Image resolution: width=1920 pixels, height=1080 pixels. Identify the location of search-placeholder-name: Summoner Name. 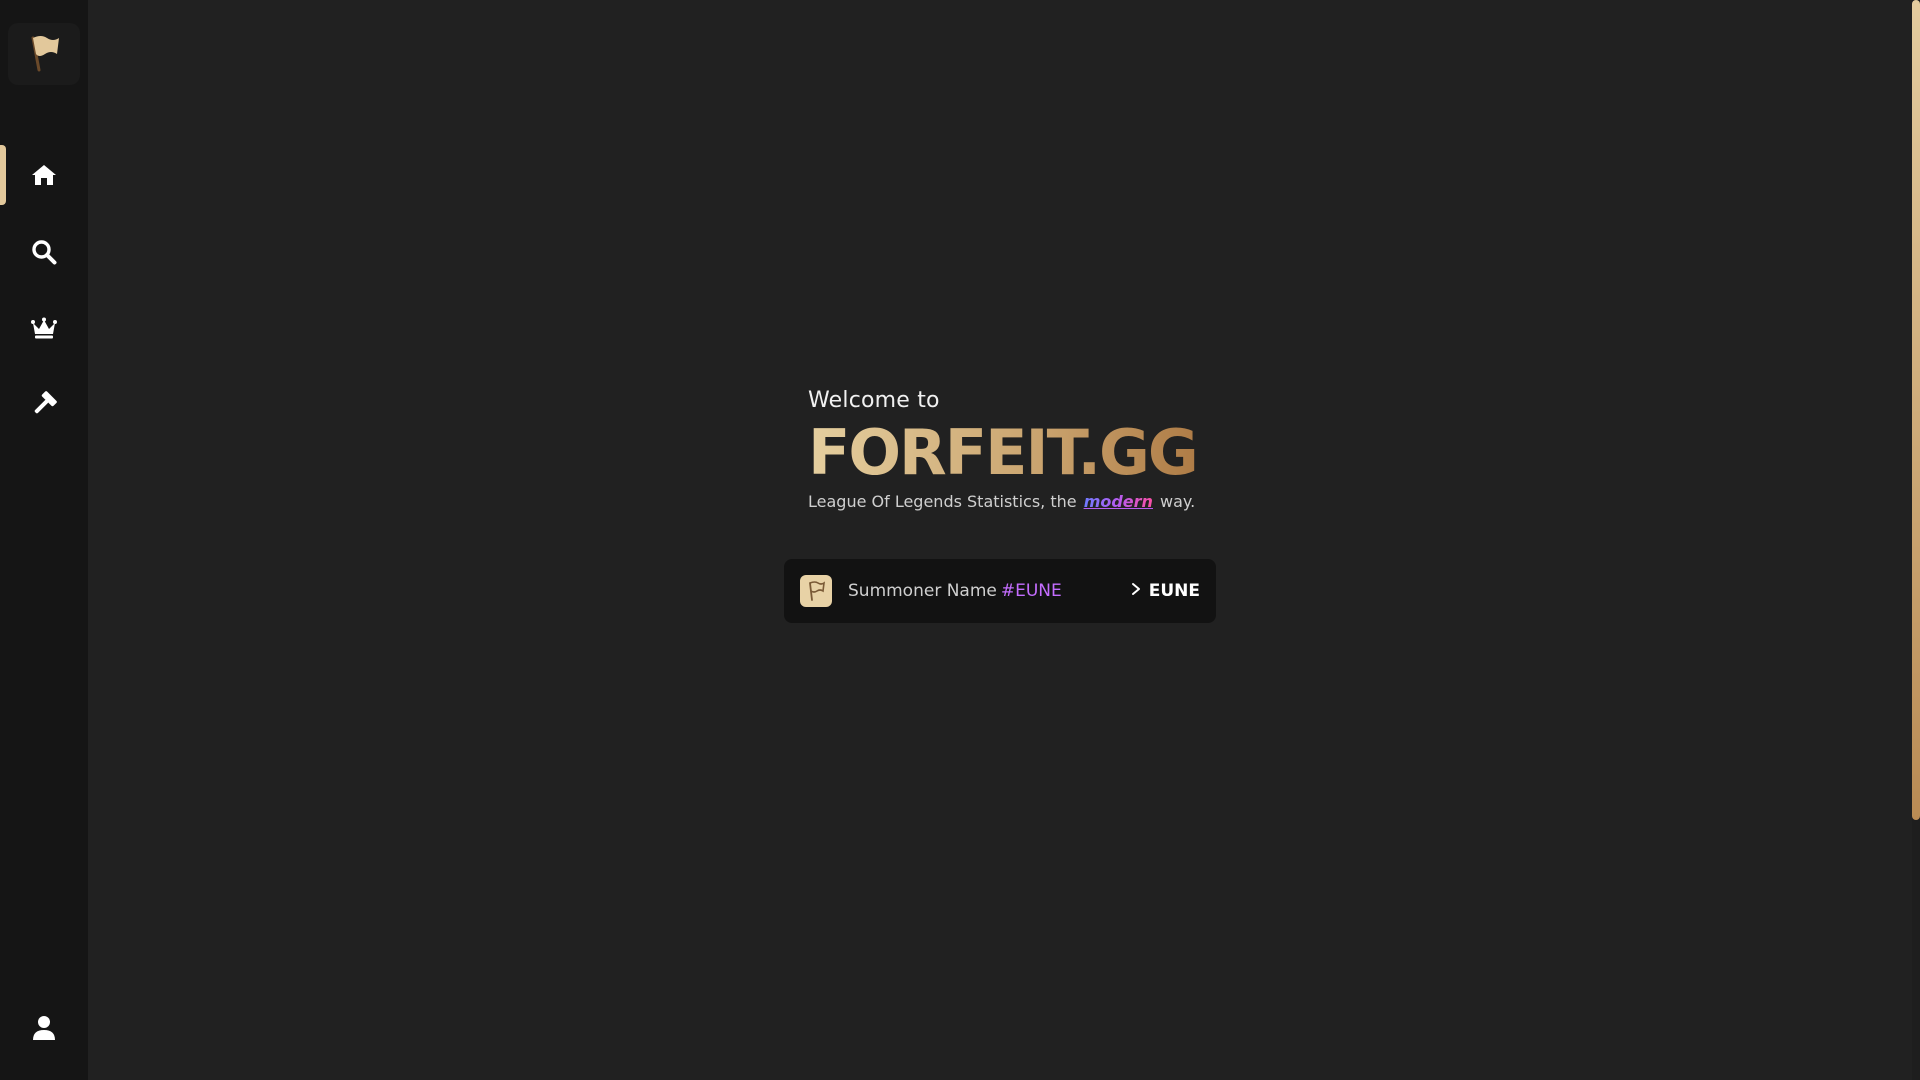
(922, 591).